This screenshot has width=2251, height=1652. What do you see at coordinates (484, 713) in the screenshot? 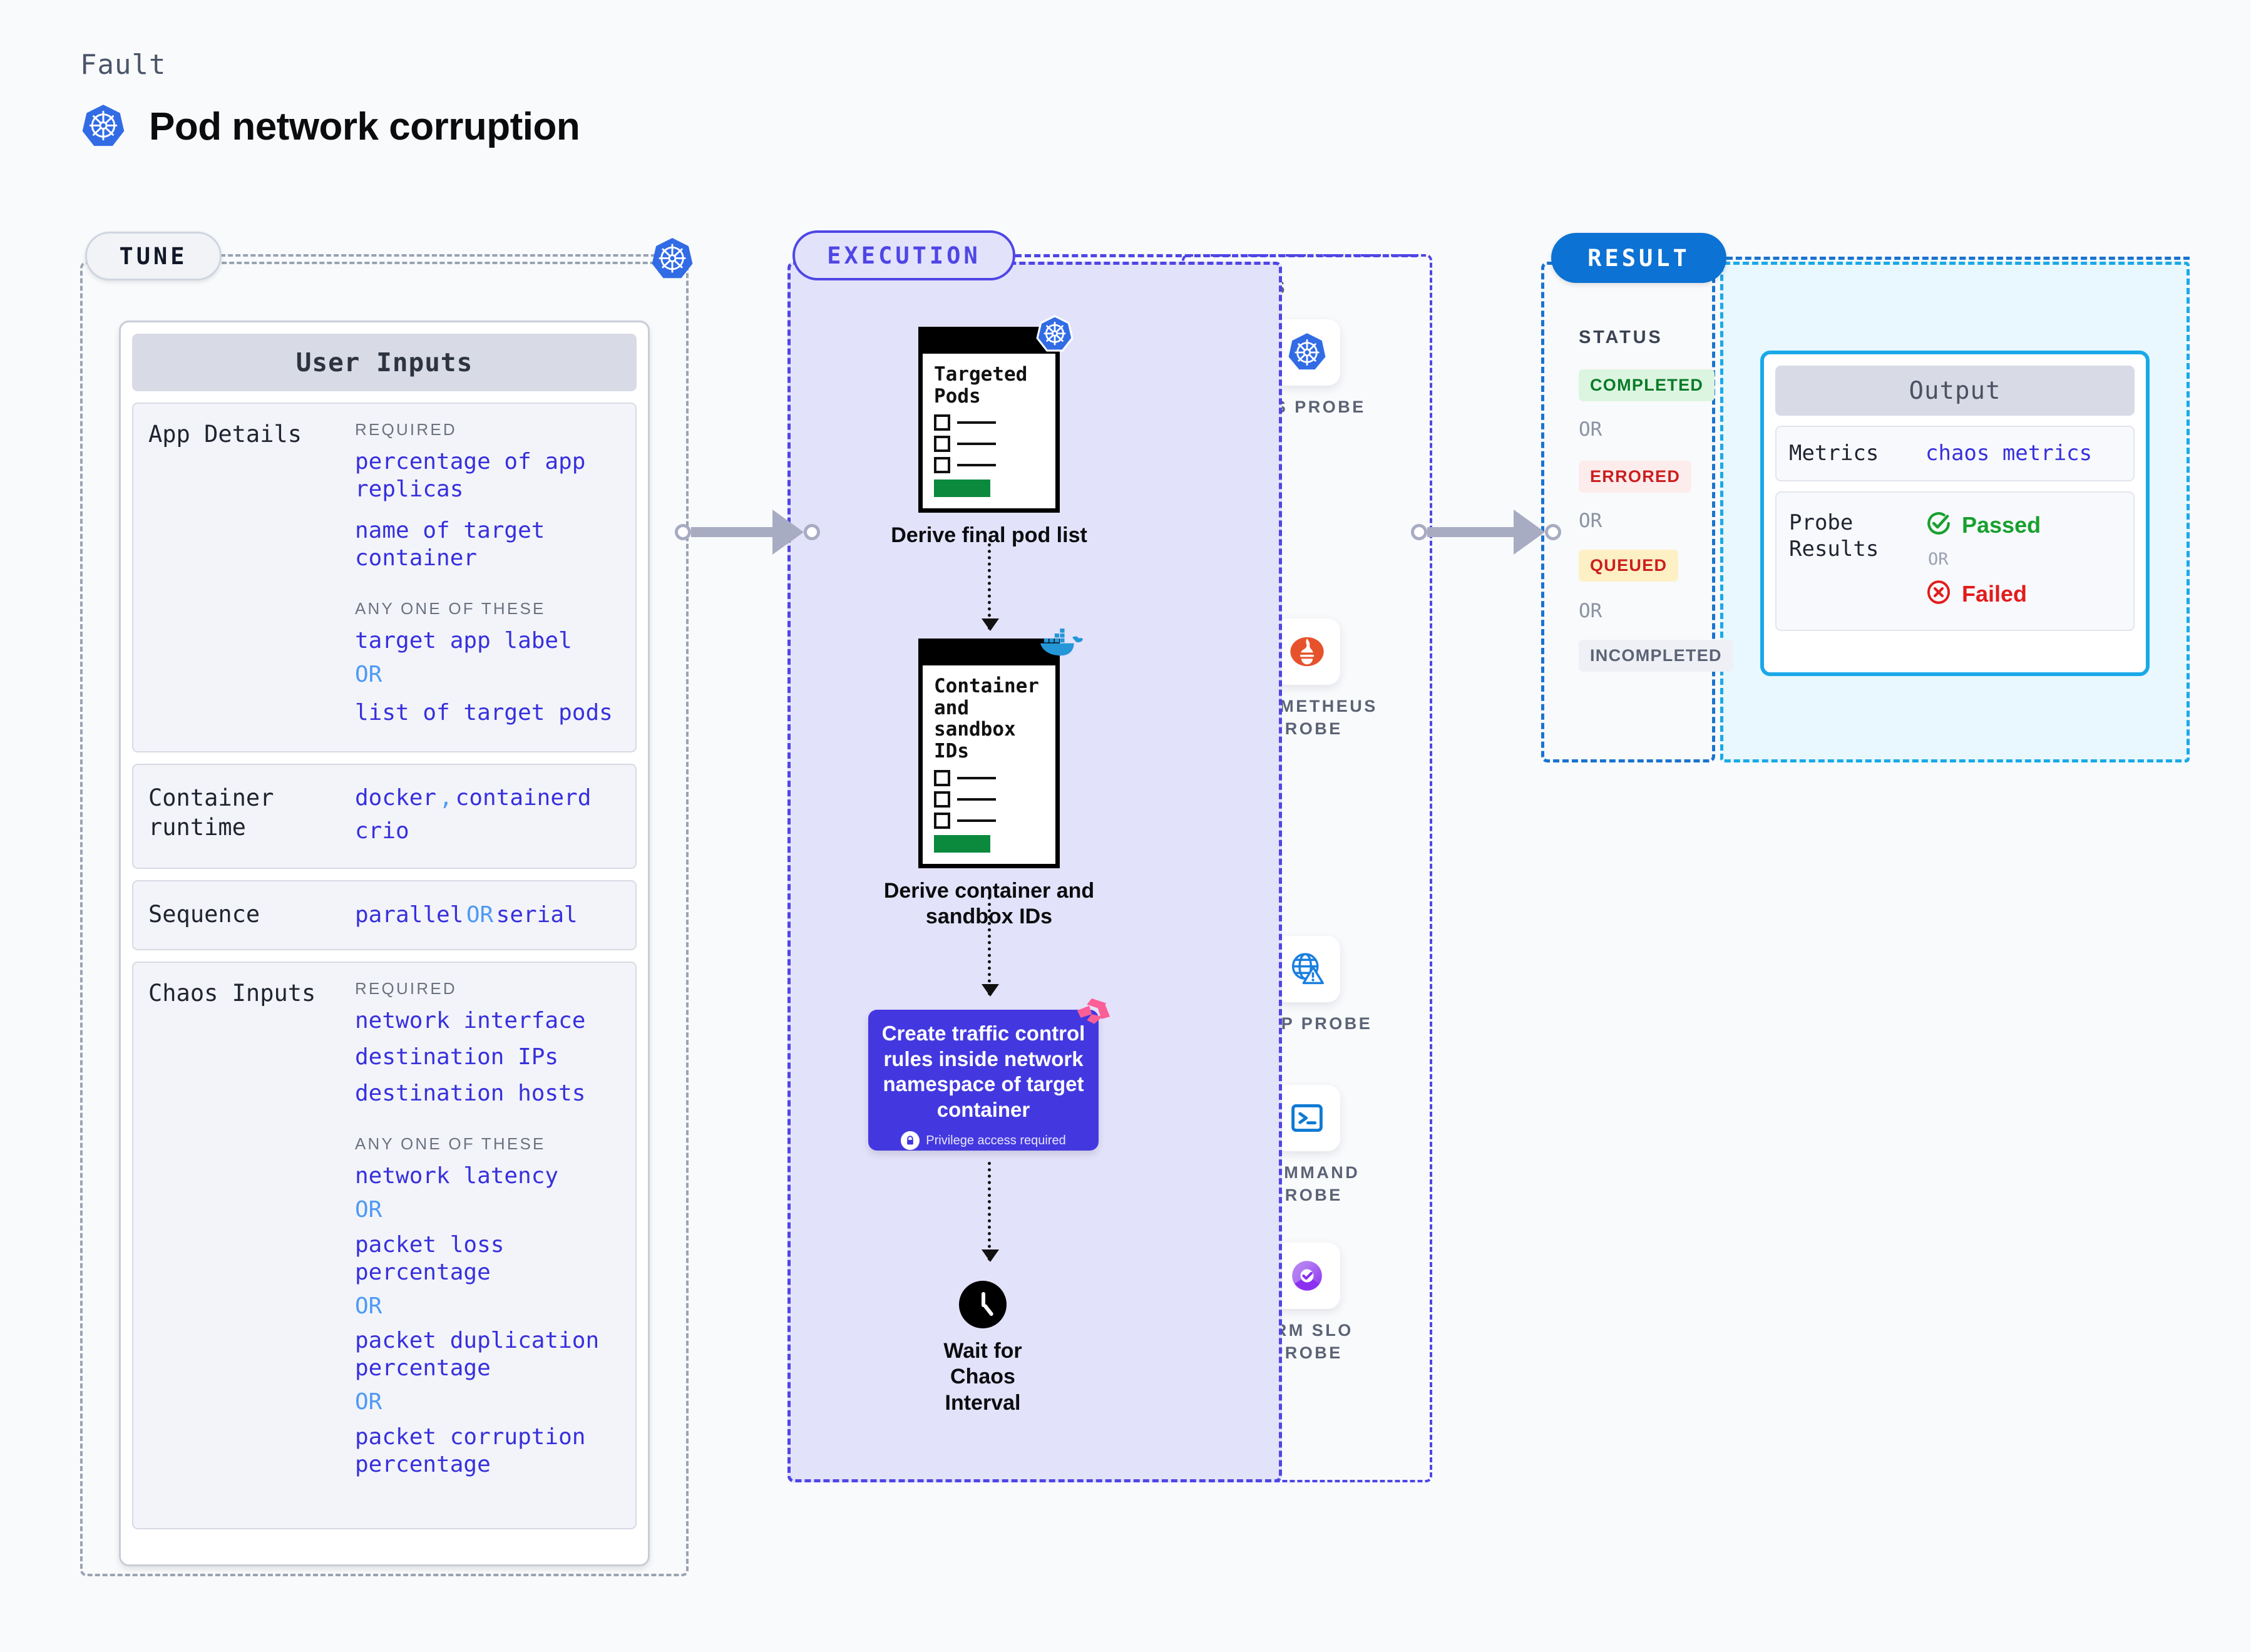
I see `input-value: list of target pods` at bounding box center [484, 713].